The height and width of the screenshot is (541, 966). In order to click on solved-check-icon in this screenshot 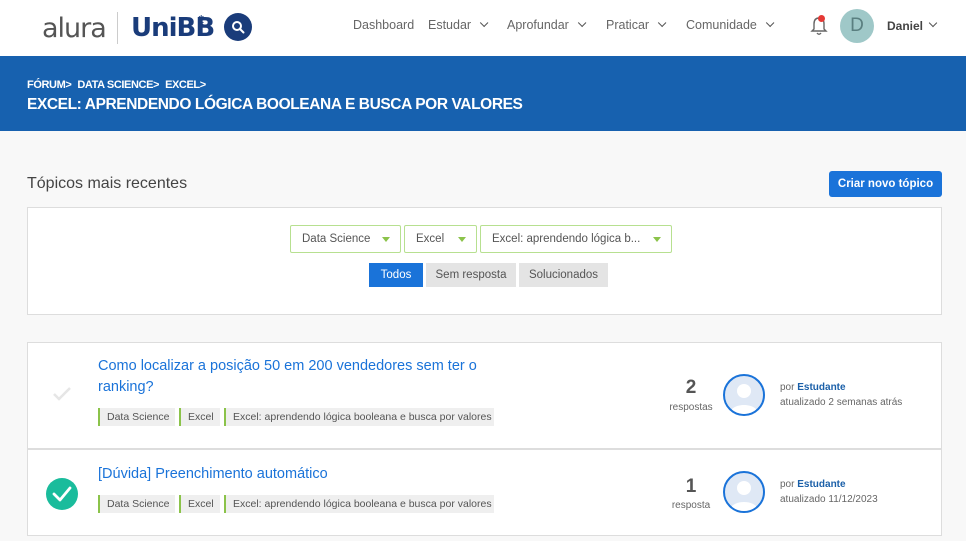, I will do `click(62, 494)`.